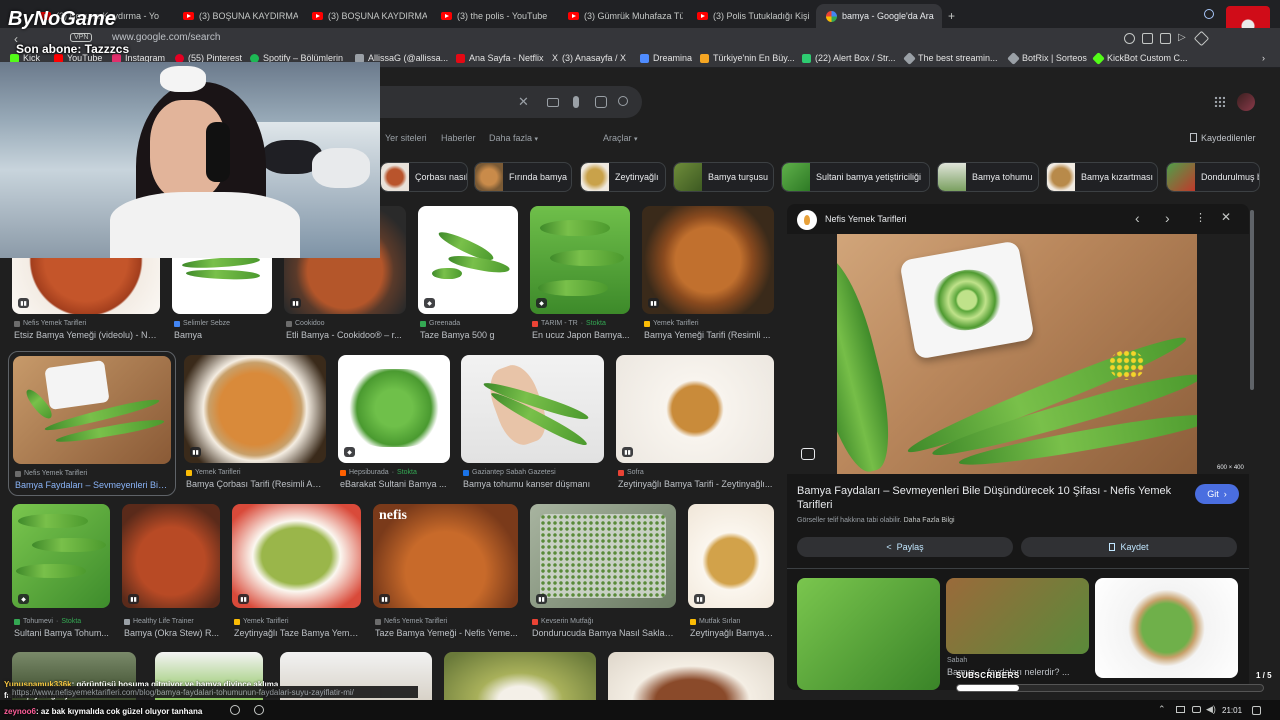  What do you see at coordinates (513, 138) in the screenshot?
I see `nav-link-daha-fazla: Daha fazla ▾` at bounding box center [513, 138].